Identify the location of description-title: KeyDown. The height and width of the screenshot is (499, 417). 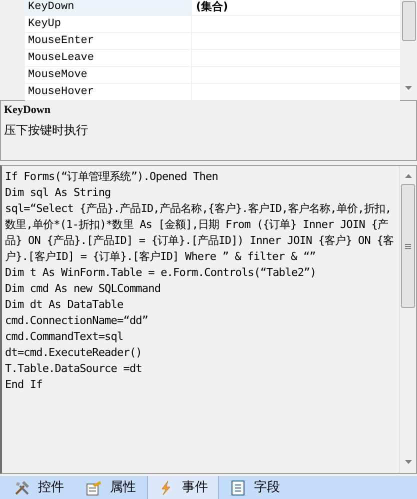
(28, 110).